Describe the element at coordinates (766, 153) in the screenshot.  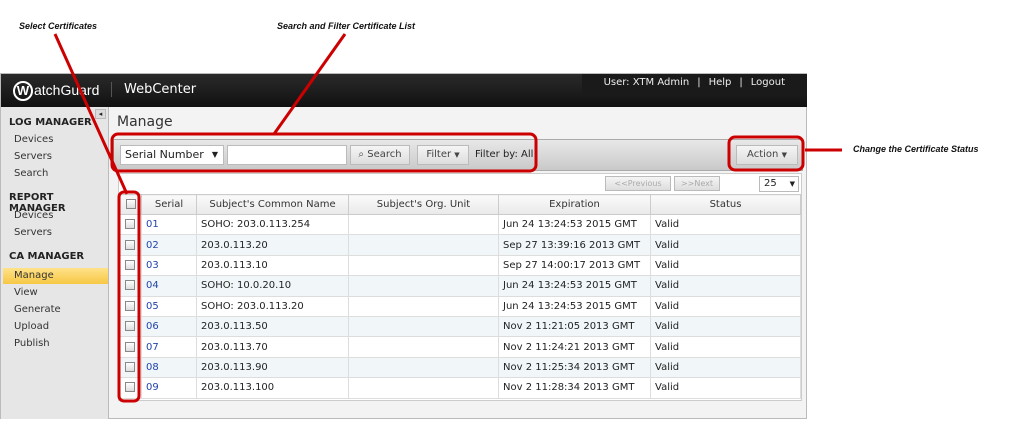
I see `highlight-action` at that location.